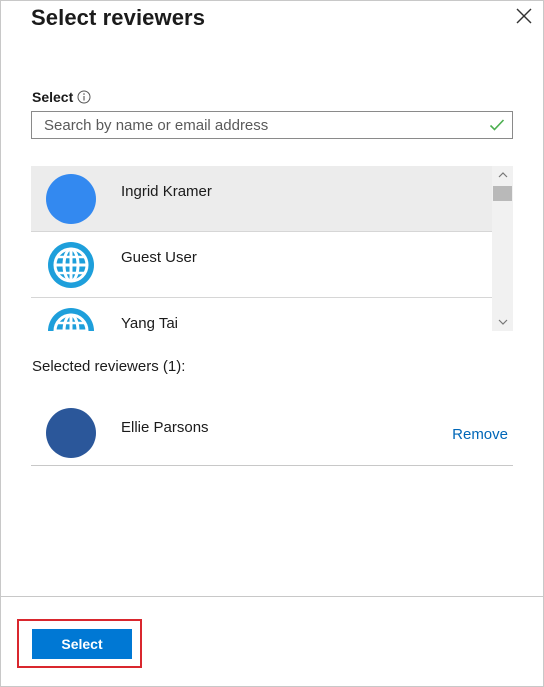 This screenshot has height=687, width=544. Describe the element at coordinates (166, 191) in the screenshot. I see `result-name: Ingrid Kramer` at that location.